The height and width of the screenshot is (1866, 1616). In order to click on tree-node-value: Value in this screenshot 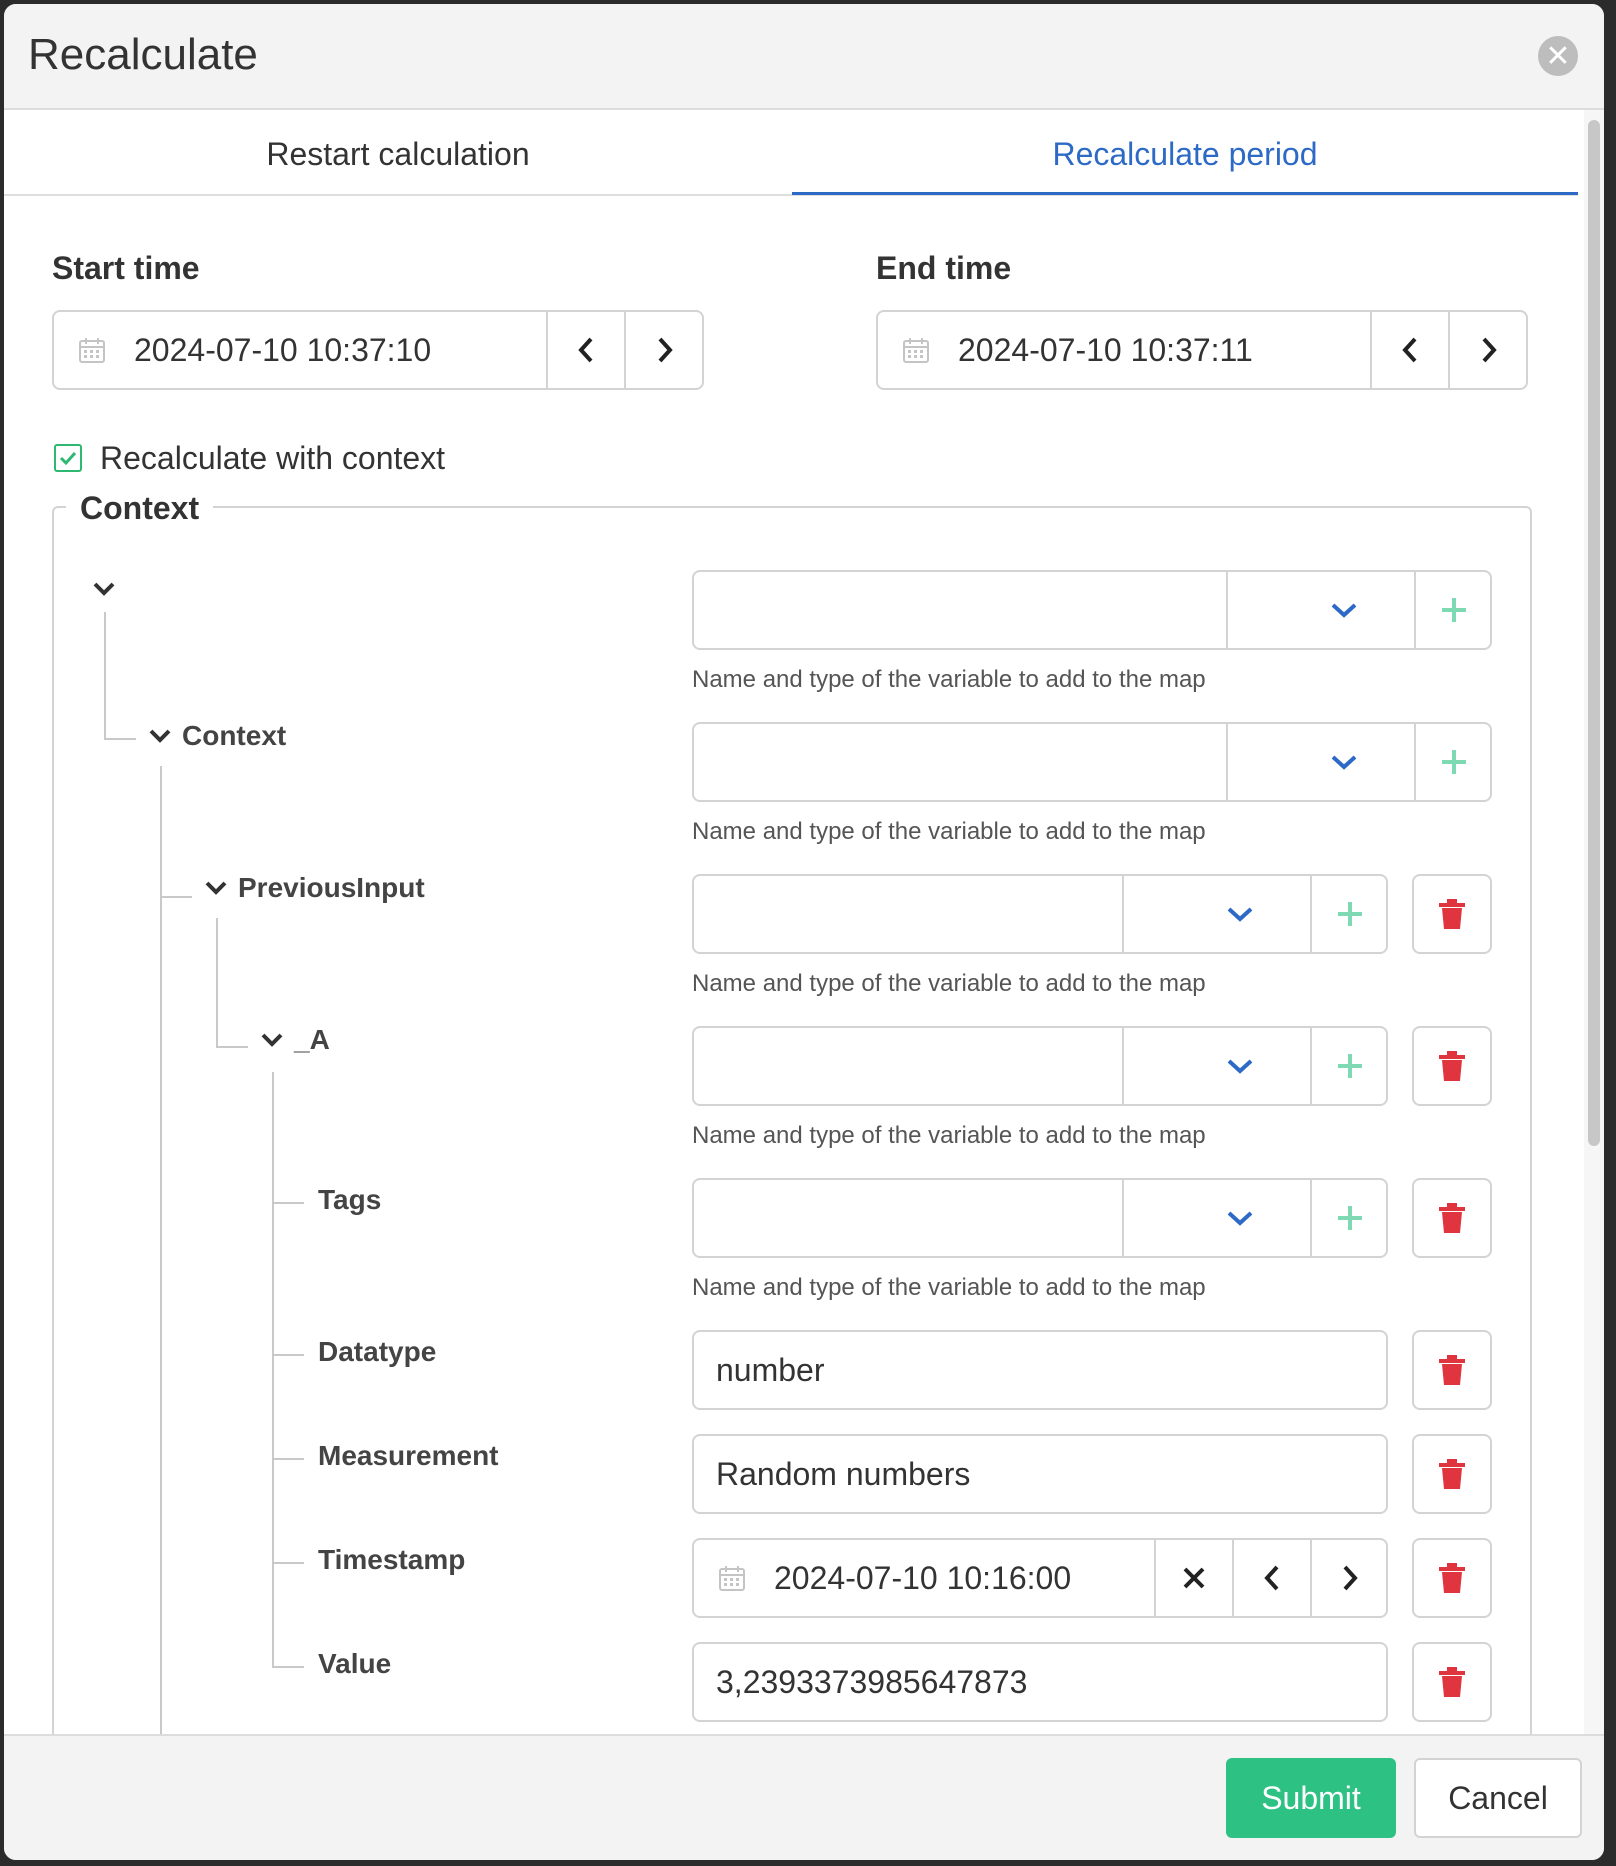, I will do `click(355, 1663)`.